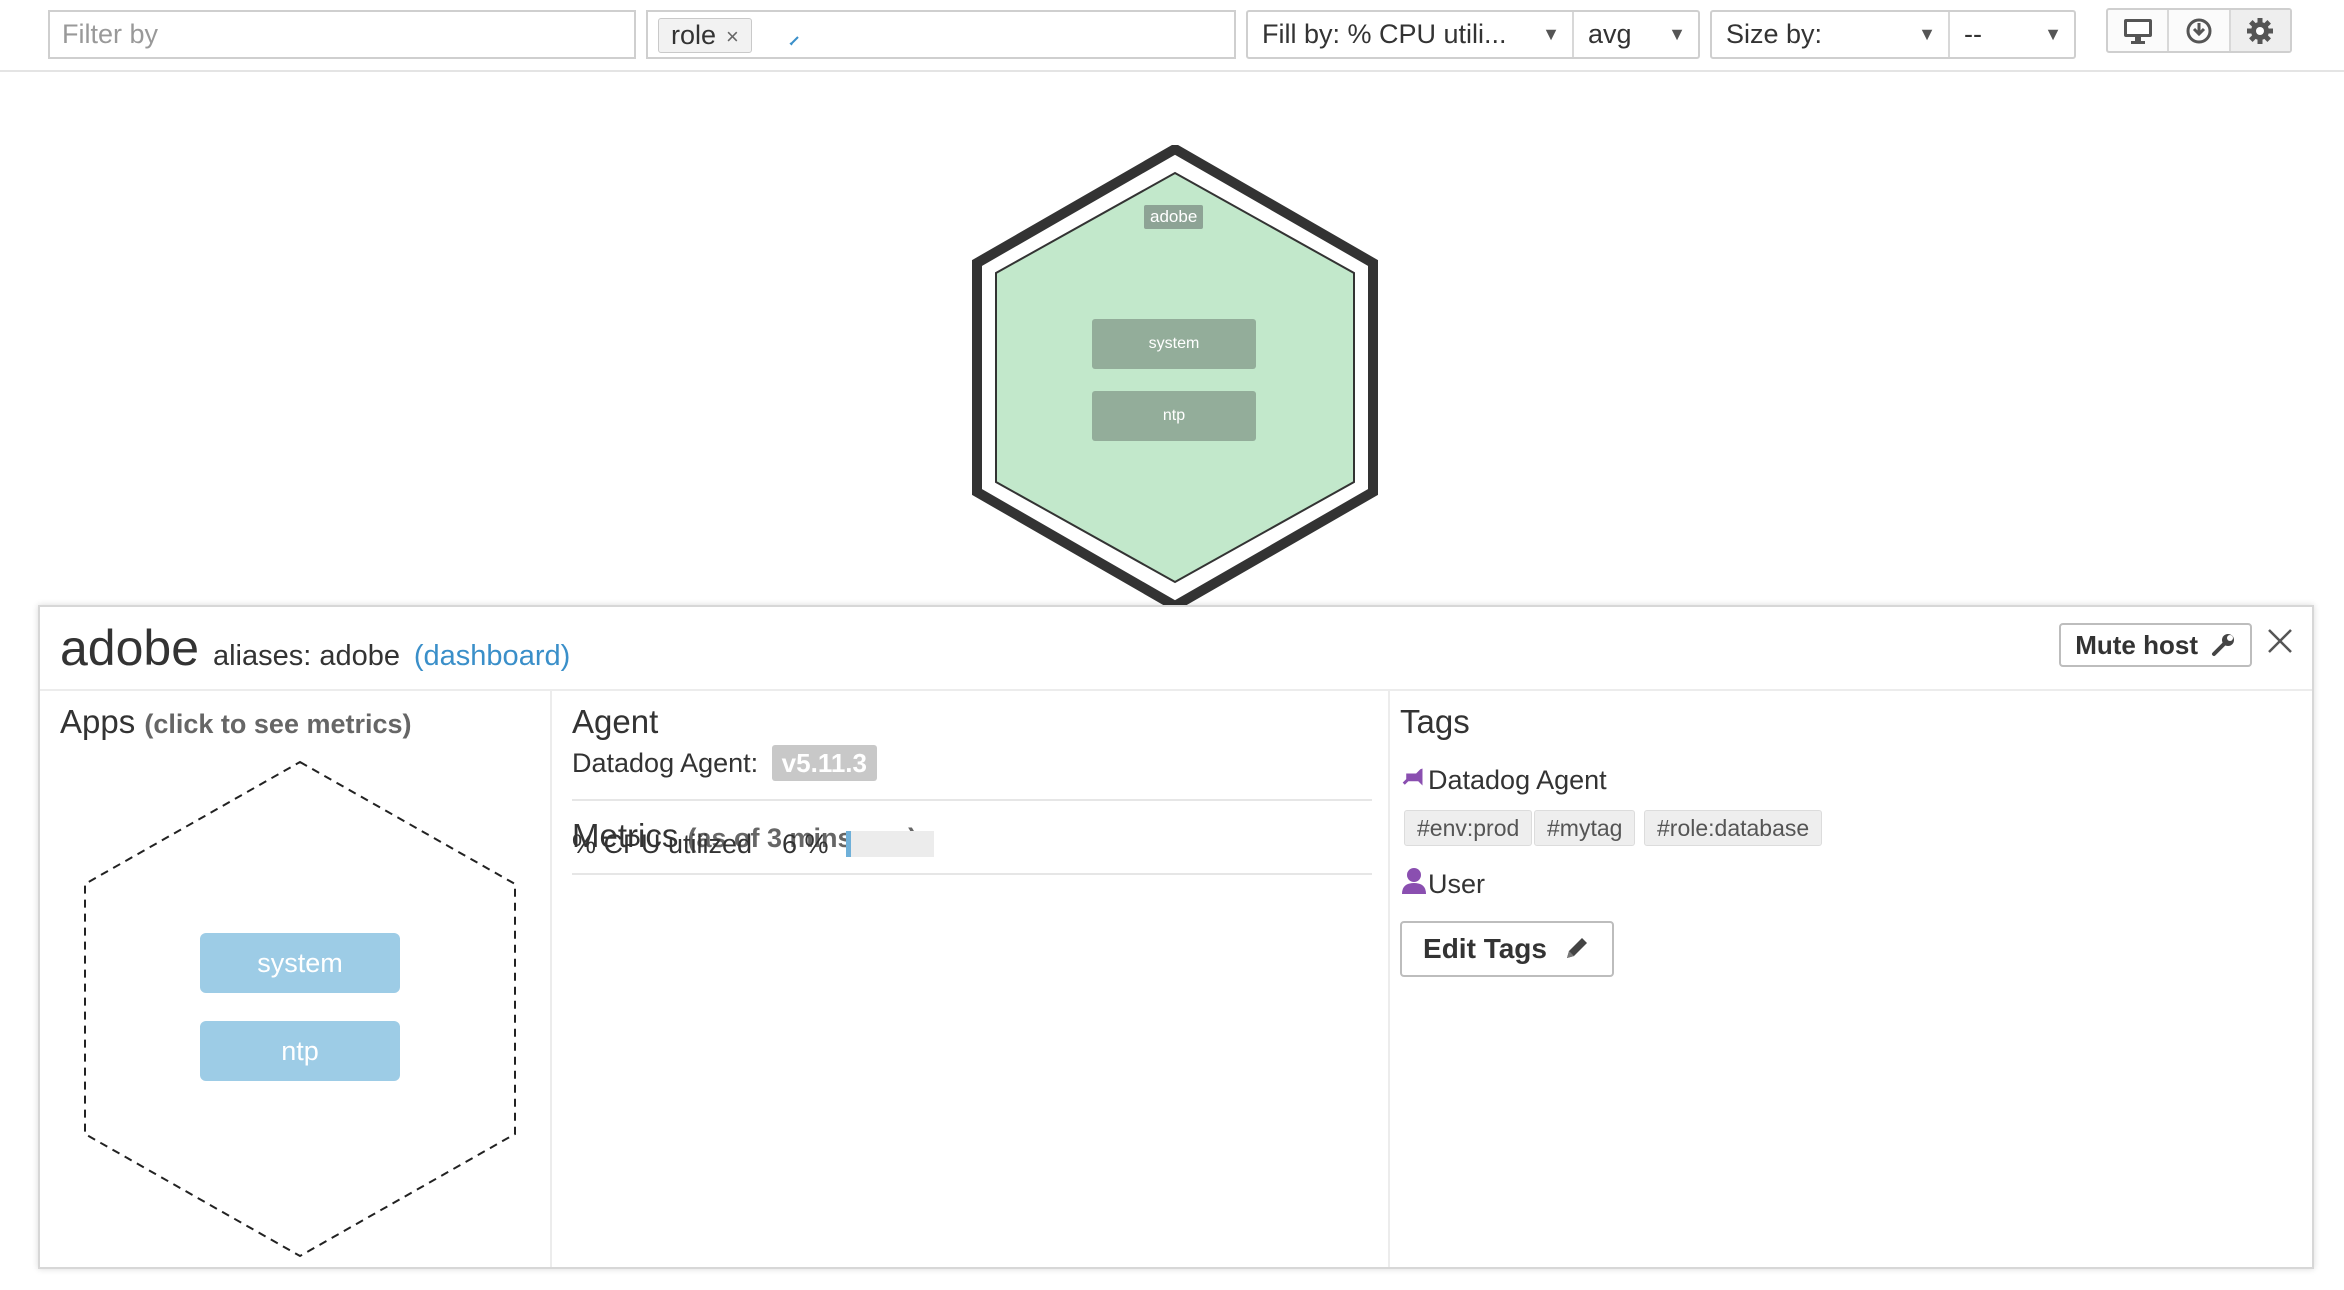 The image size is (2344, 1290). I want to click on size-agg-select: -- ▼, so click(2011, 34).